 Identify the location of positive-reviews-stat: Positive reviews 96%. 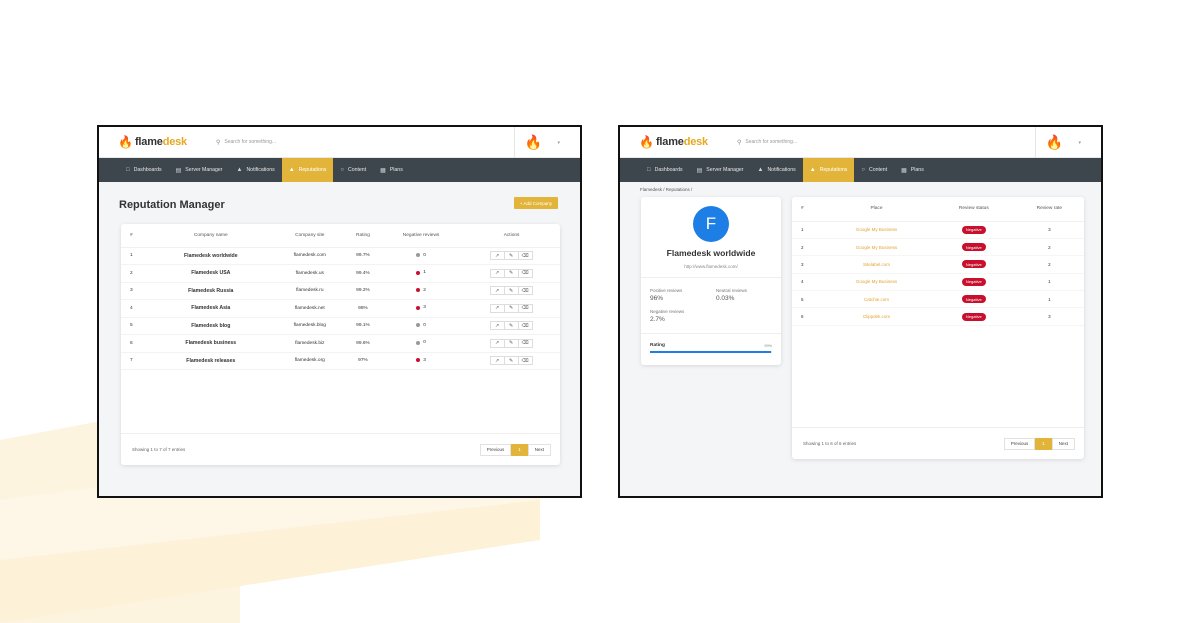
(666, 295).